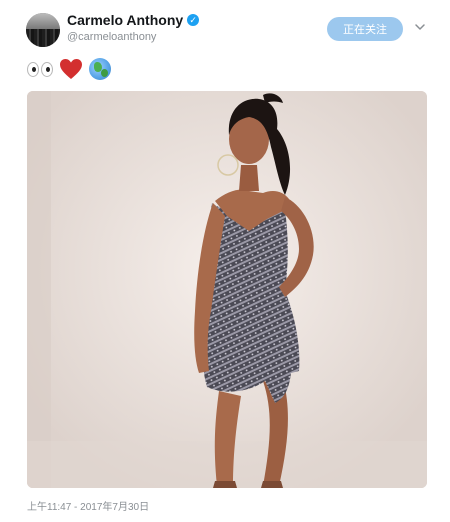 This screenshot has width=450, height=522. I want to click on left-eye, so click(33, 69).